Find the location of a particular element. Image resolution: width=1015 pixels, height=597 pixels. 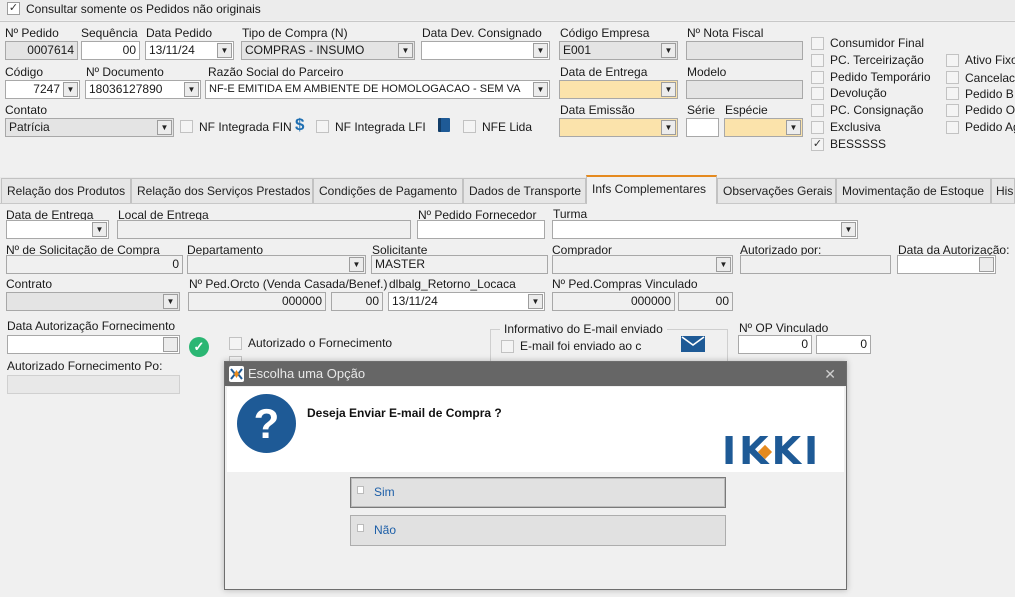

data-pedido-field: 13/11/24 ▼ is located at coordinates (189, 50).